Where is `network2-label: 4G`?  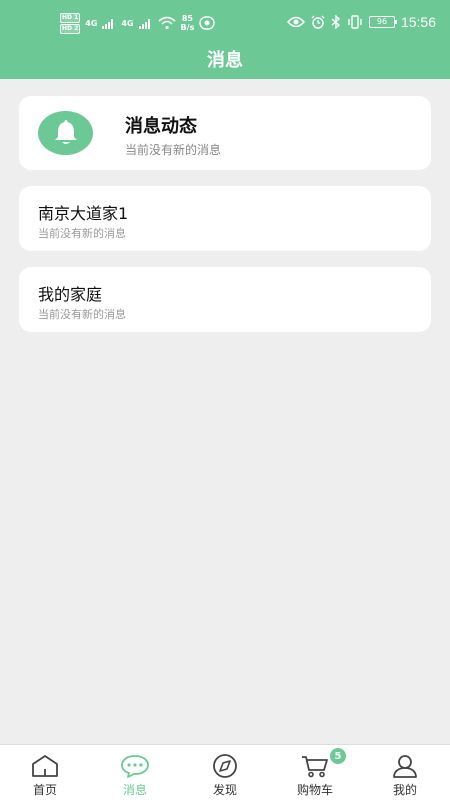 network2-label: 4G is located at coordinates (127, 23).